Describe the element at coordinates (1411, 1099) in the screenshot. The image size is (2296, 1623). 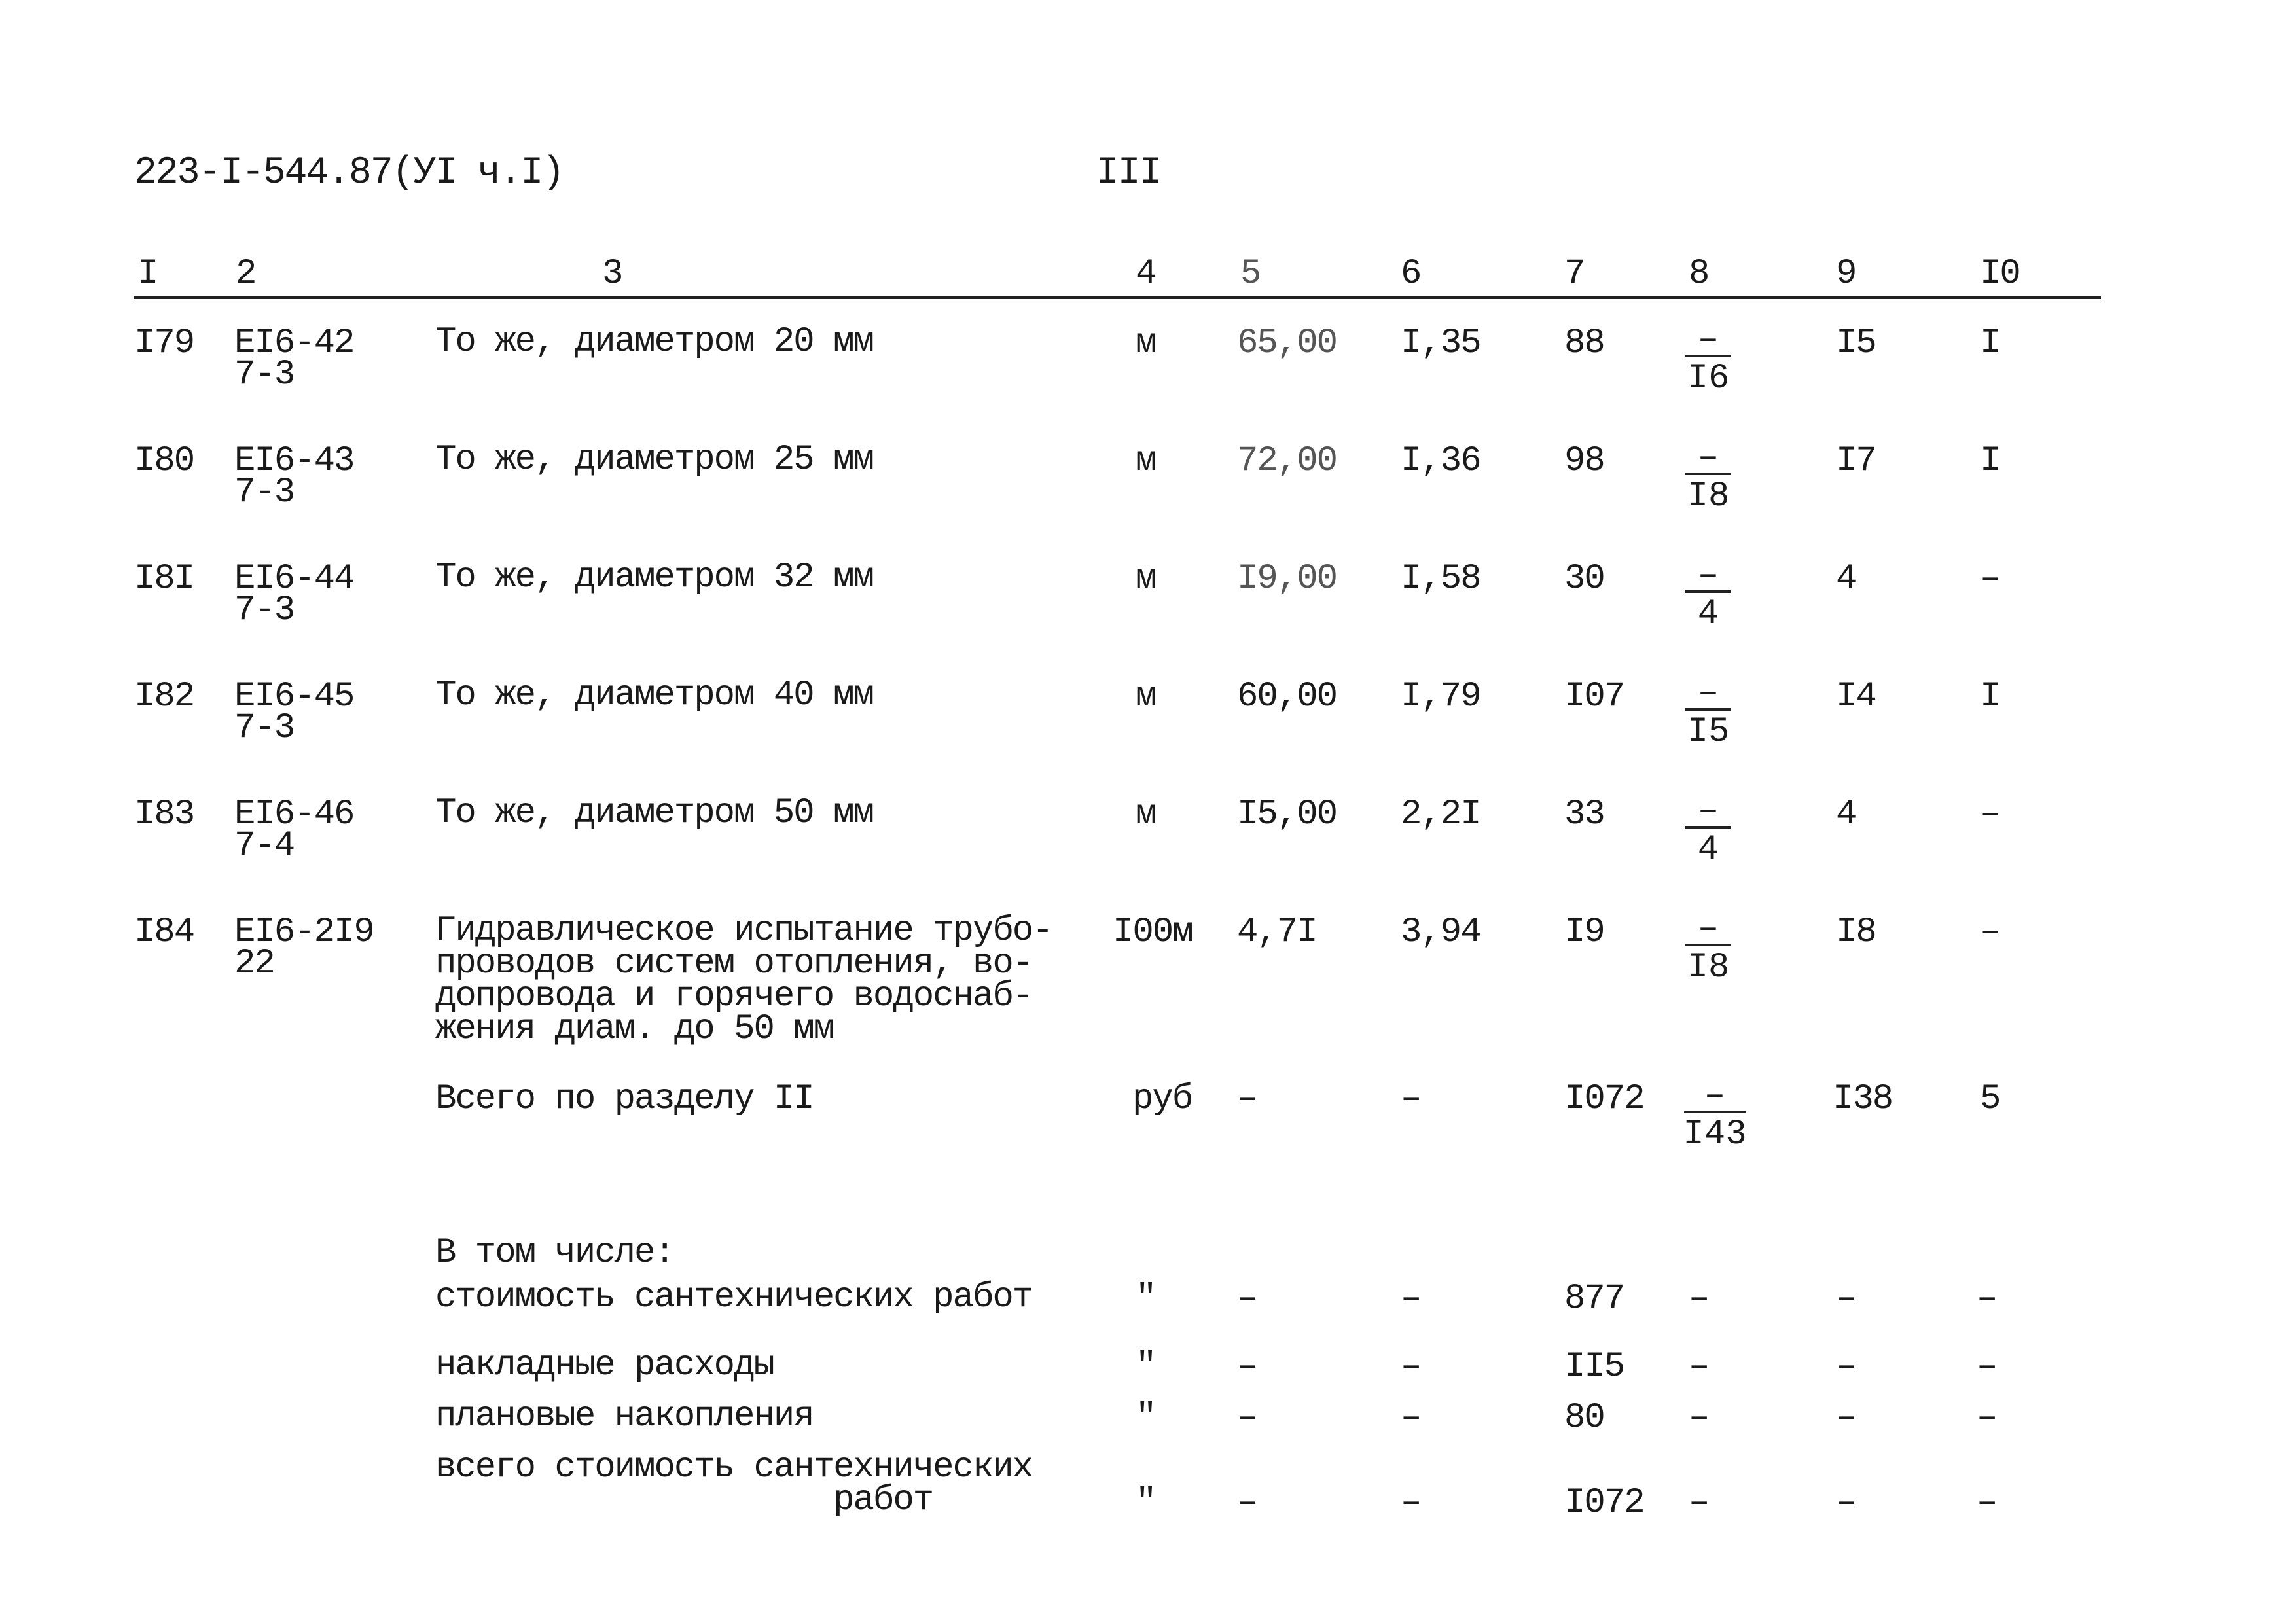
I see `total-col6: –` at that location.